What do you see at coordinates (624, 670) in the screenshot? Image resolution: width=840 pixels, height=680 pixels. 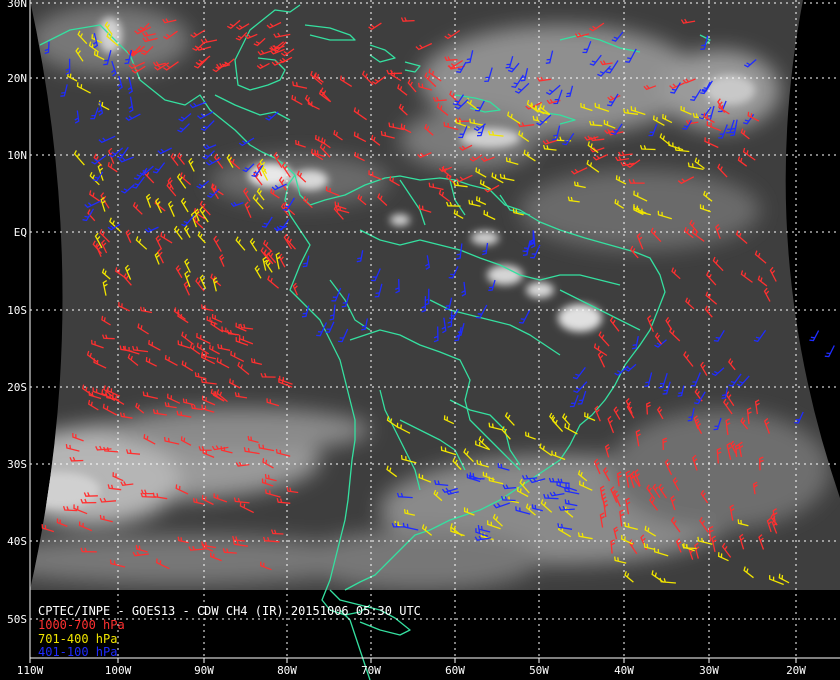 I see `lon-label-7: 40W` at bounding box center [624, 670].